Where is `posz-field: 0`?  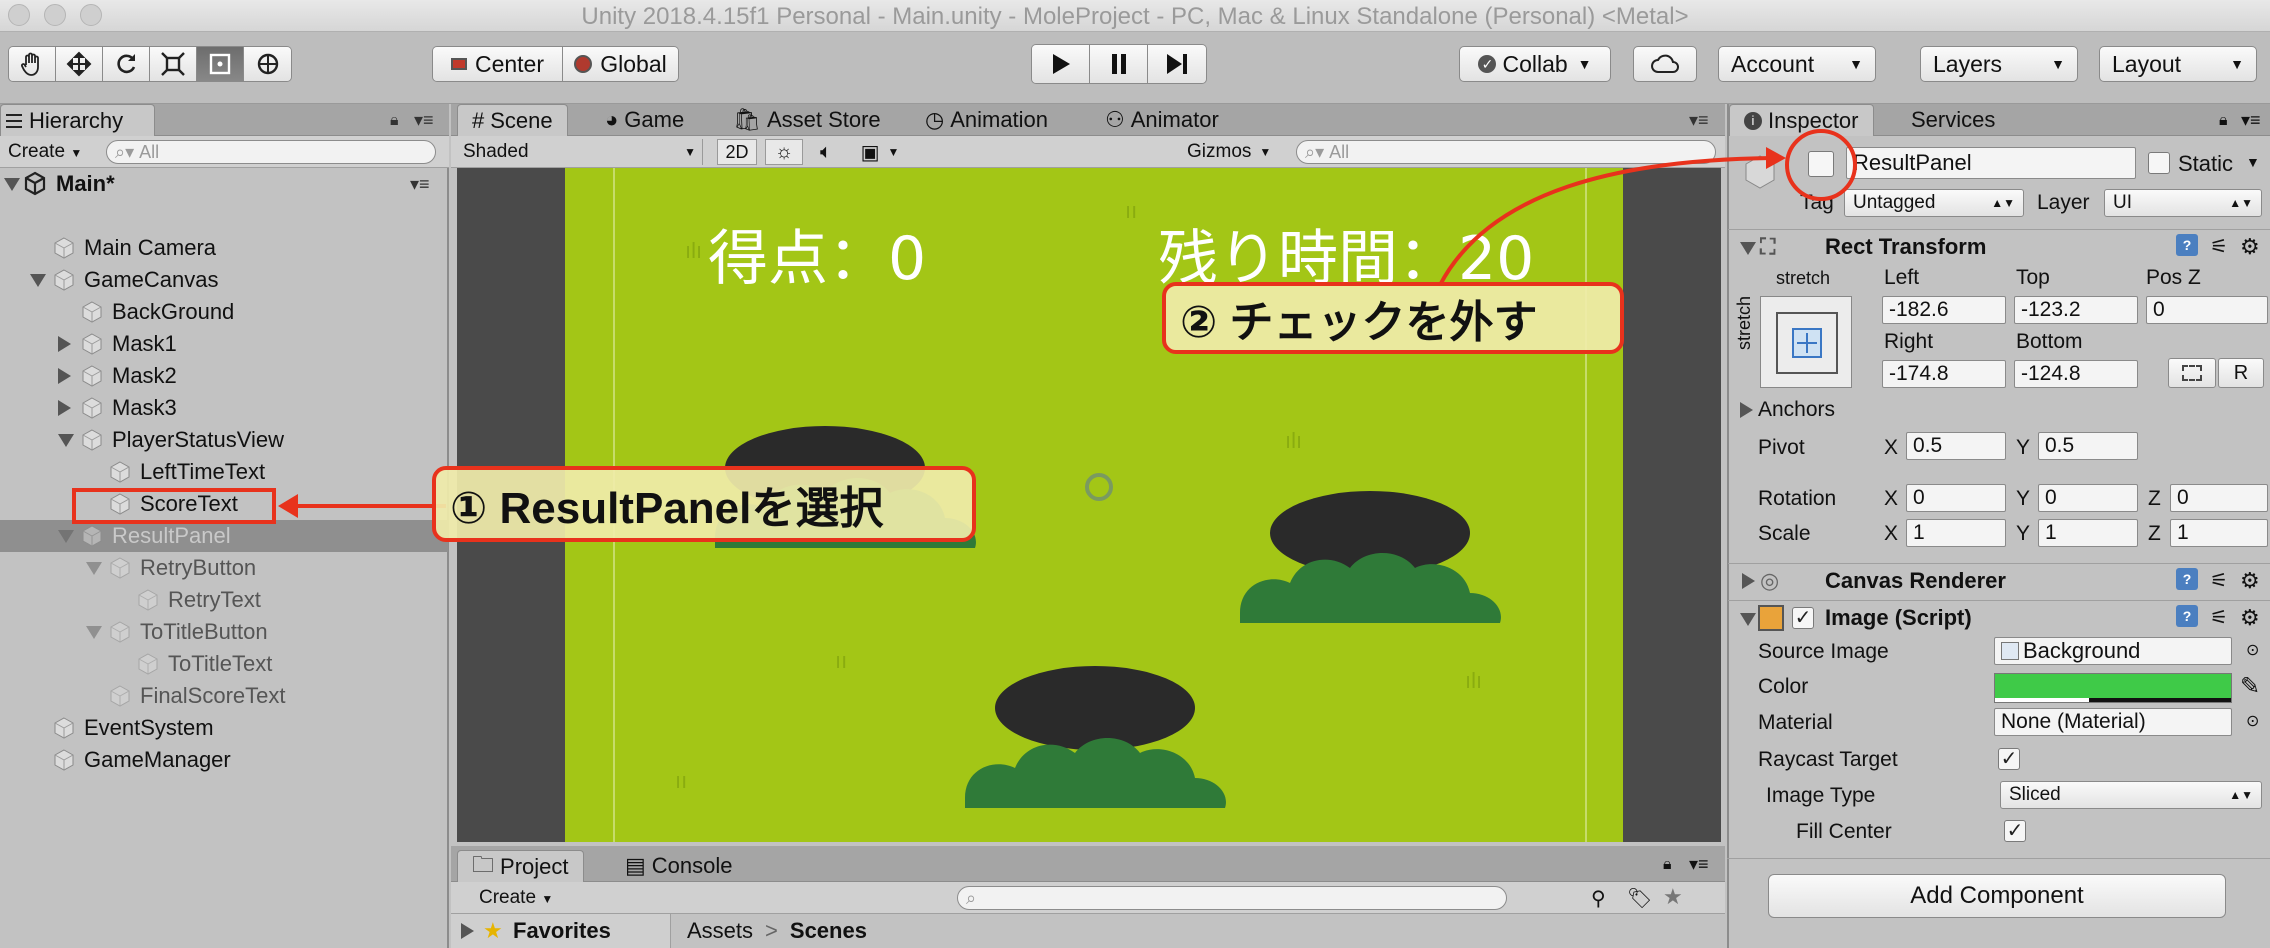
posz-field: 0 is located at coordinates (2207, 310).